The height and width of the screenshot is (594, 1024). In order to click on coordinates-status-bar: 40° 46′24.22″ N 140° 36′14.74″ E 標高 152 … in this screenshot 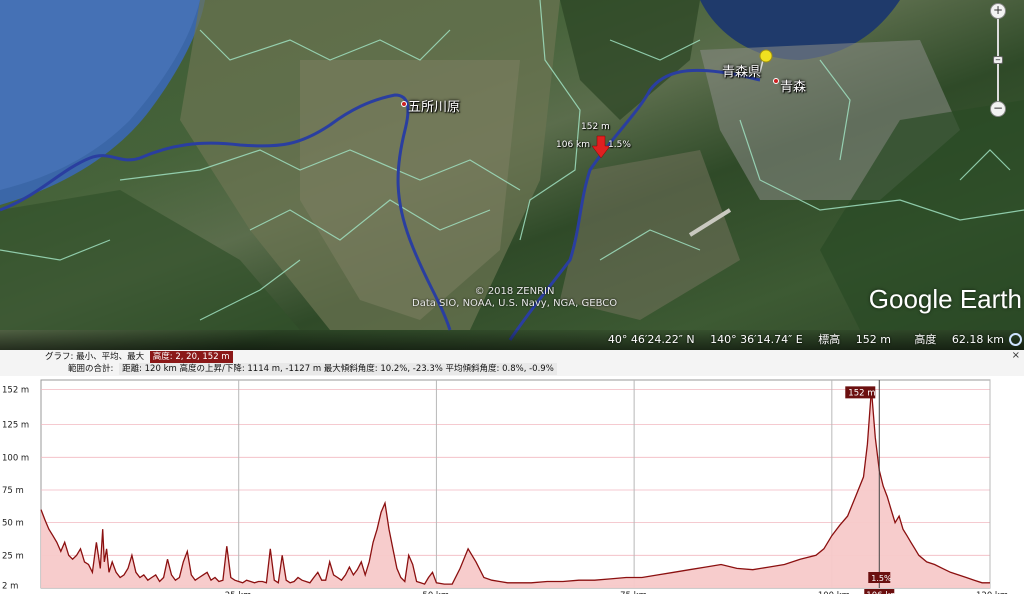, I will do `click(512, 340)`.